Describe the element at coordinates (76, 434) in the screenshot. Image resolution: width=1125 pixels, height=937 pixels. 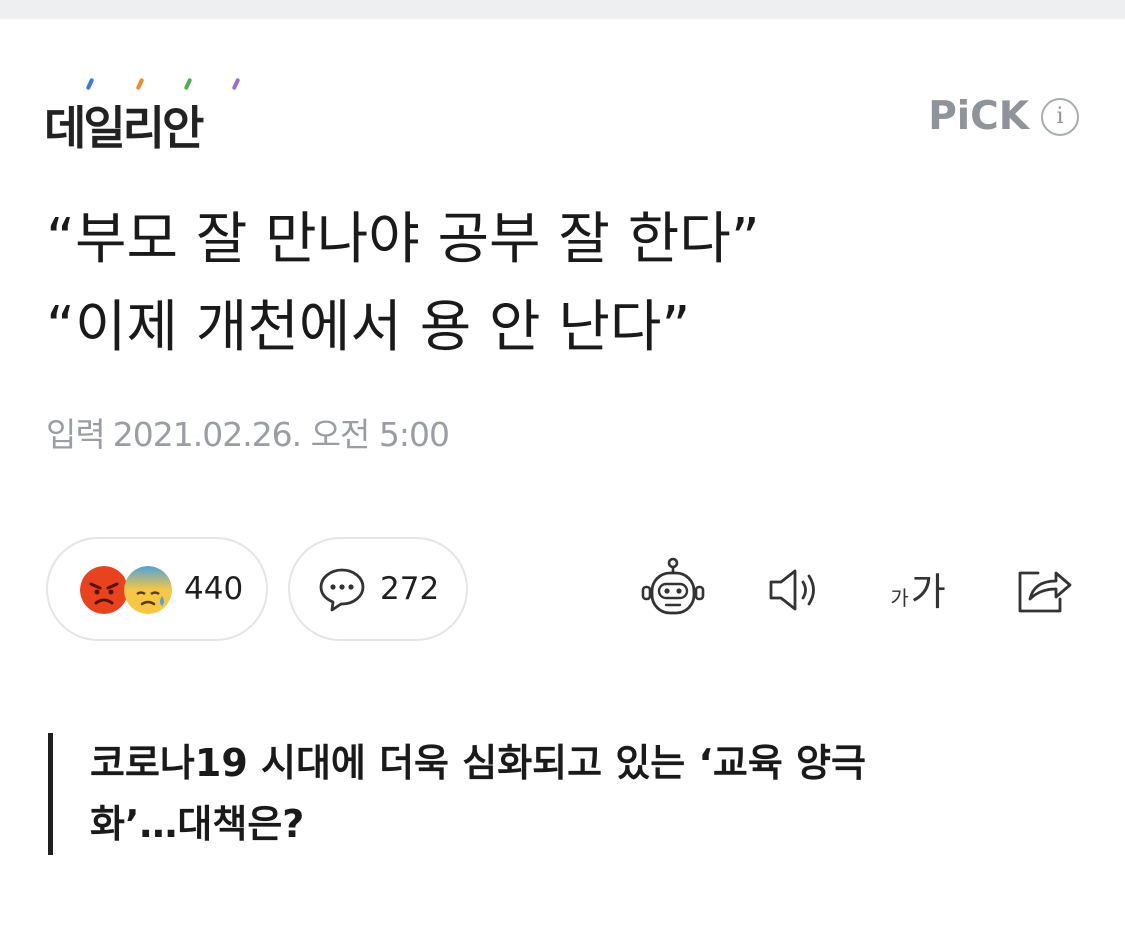
I see `published-label: 입력` at that location.